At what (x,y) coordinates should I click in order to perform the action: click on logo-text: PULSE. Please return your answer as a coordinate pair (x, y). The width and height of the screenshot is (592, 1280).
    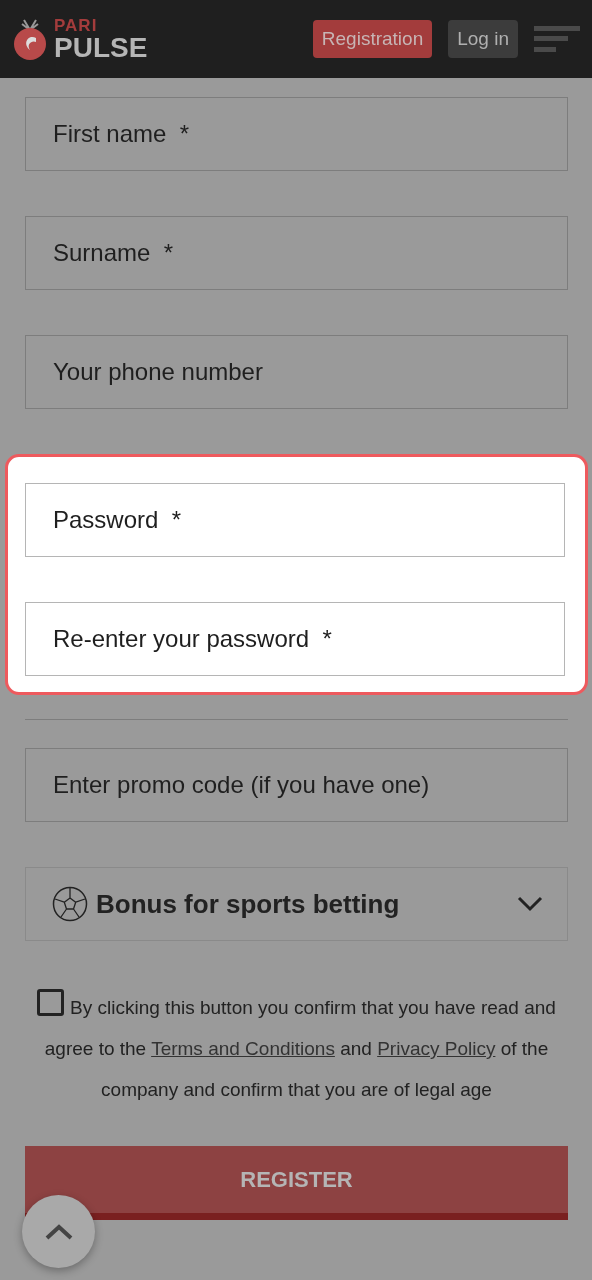
    Looking at the image, I should click on (101, 47).